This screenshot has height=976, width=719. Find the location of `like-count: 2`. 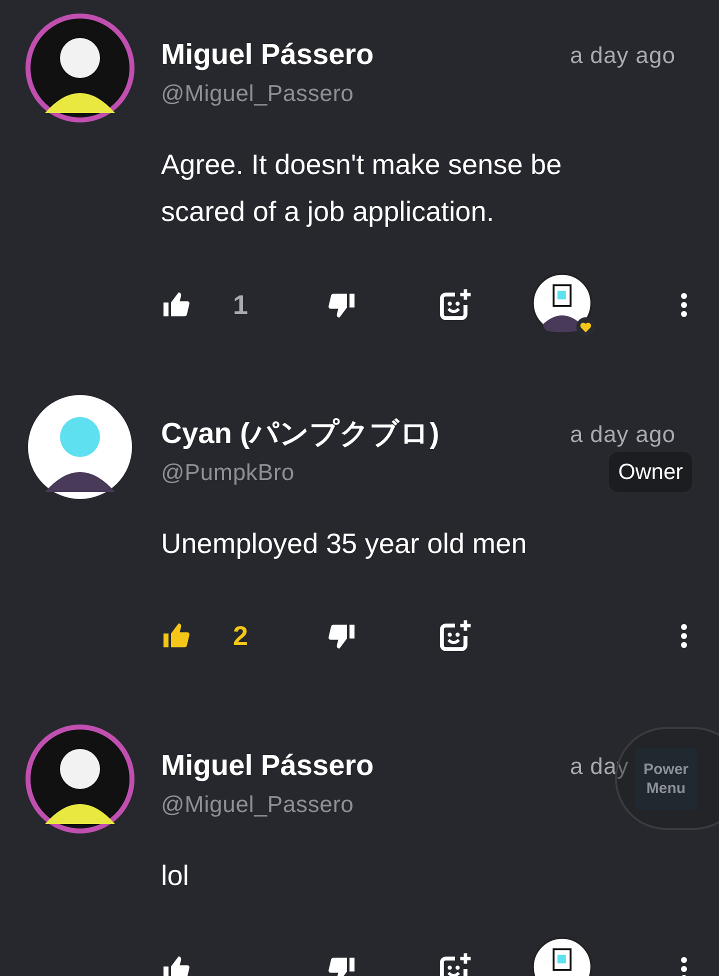

like-count: 2 is located at coordinates (240, 635).